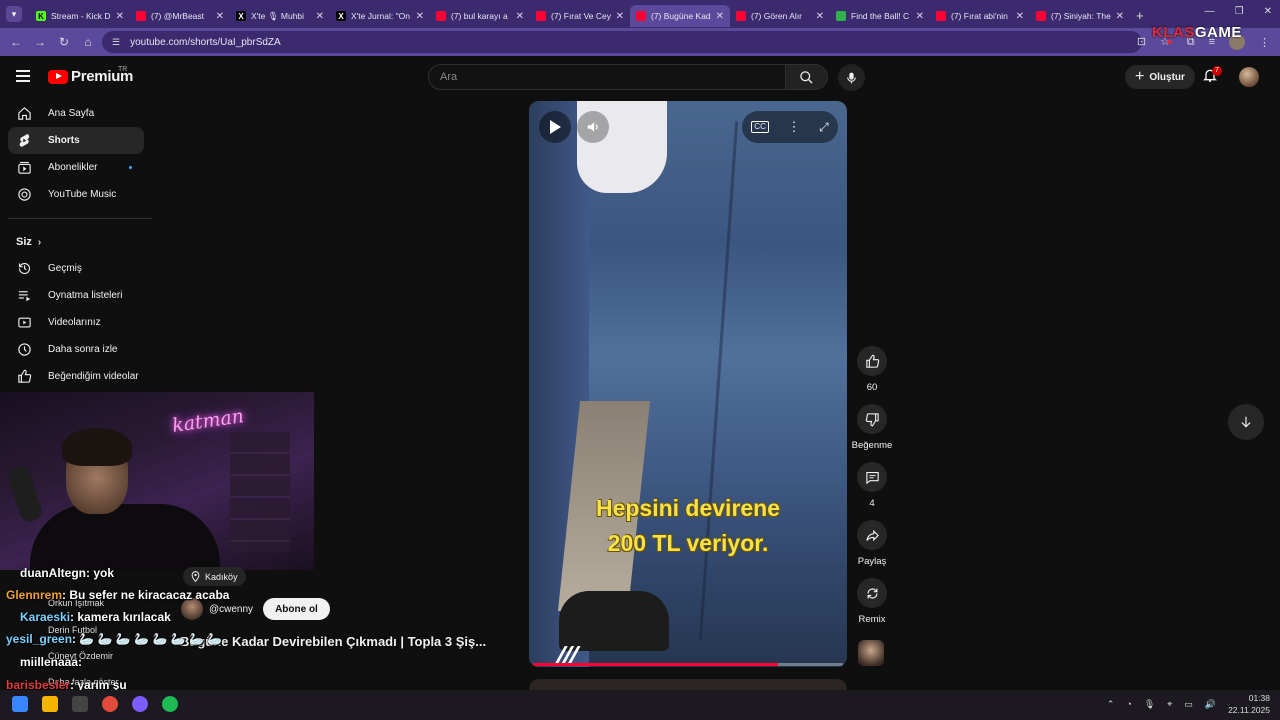 The image size is (1280, 720). I want to click on sidebar-item-music: YouTube Music, so click(76, 194).